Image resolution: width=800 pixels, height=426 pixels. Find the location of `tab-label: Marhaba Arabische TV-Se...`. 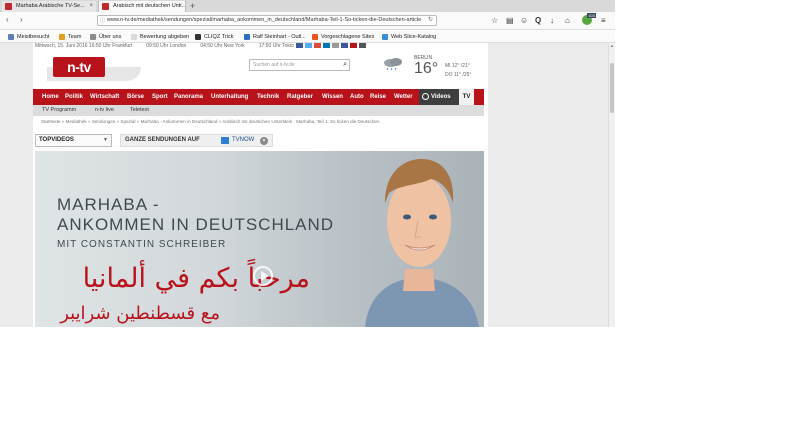

tab-label: Marhaba Arabische TV-Se... is located at coordinates (50, 6).